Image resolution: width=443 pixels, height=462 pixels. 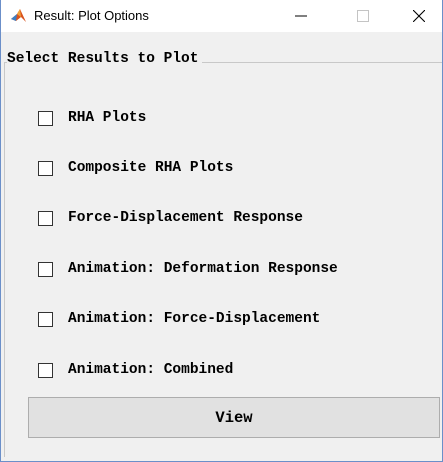 I want to click on matlab-icon, so click(x=18, y=15).